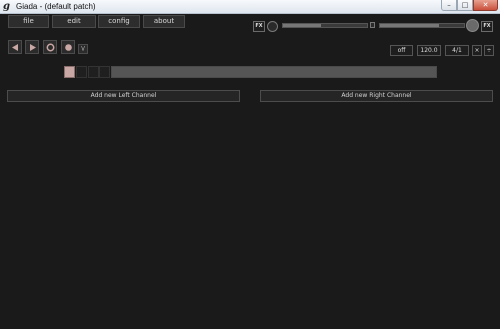  What do you see at coordinates (485, 5) in the screenshot?
I see `close-button: ✕` at bounding box center [485, 5].